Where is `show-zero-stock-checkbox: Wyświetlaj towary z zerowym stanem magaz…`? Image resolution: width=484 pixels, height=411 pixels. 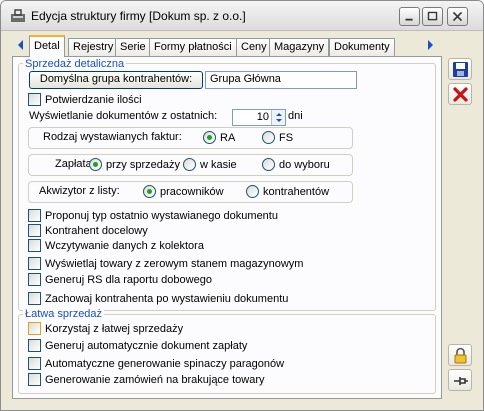 show-zero-stock-checkbox: Wyświetlaj towary z zerowym stanem magaz… is located at coordinates (165, 263).